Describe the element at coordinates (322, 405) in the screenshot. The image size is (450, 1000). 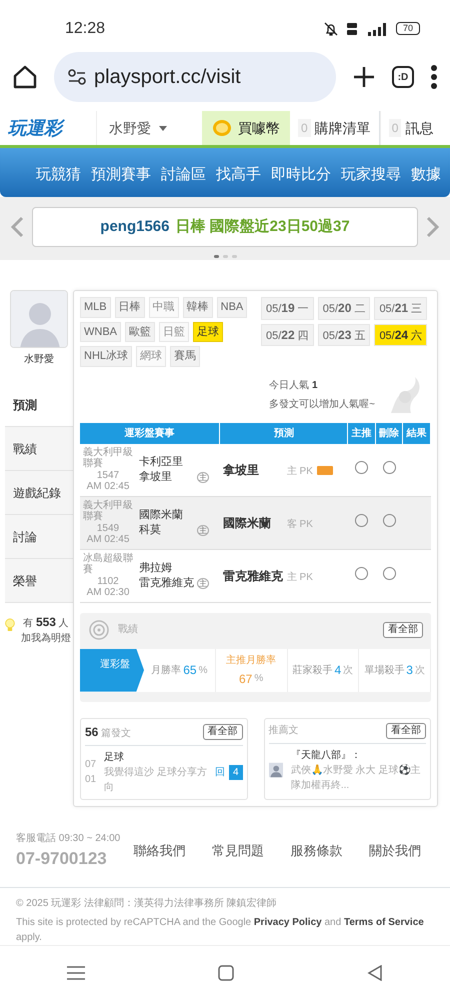
I see `popularity-hint: 多發文可以增加人氣喔~` at that location.